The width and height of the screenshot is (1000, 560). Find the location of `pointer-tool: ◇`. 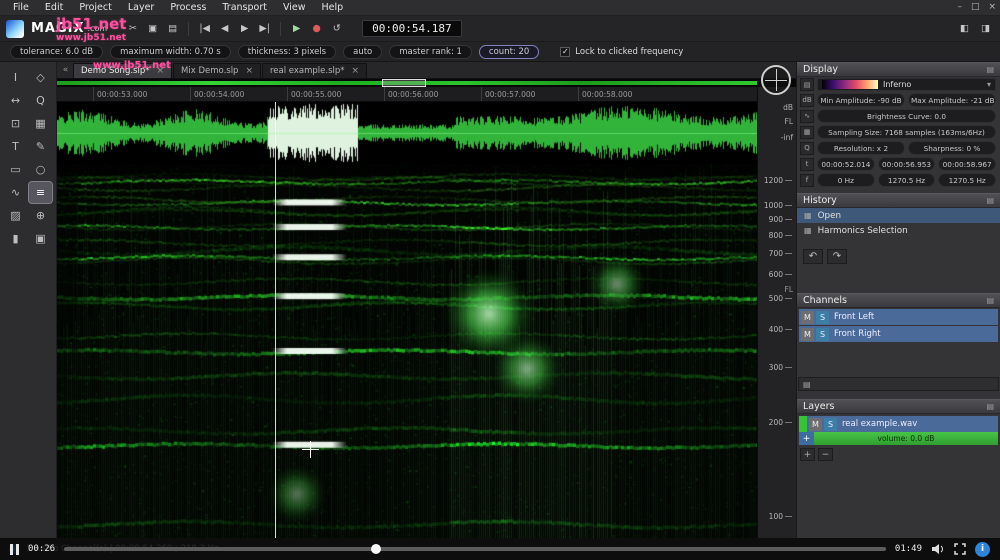

pointer-tool: ◇ is located at coordinates (40, 77).